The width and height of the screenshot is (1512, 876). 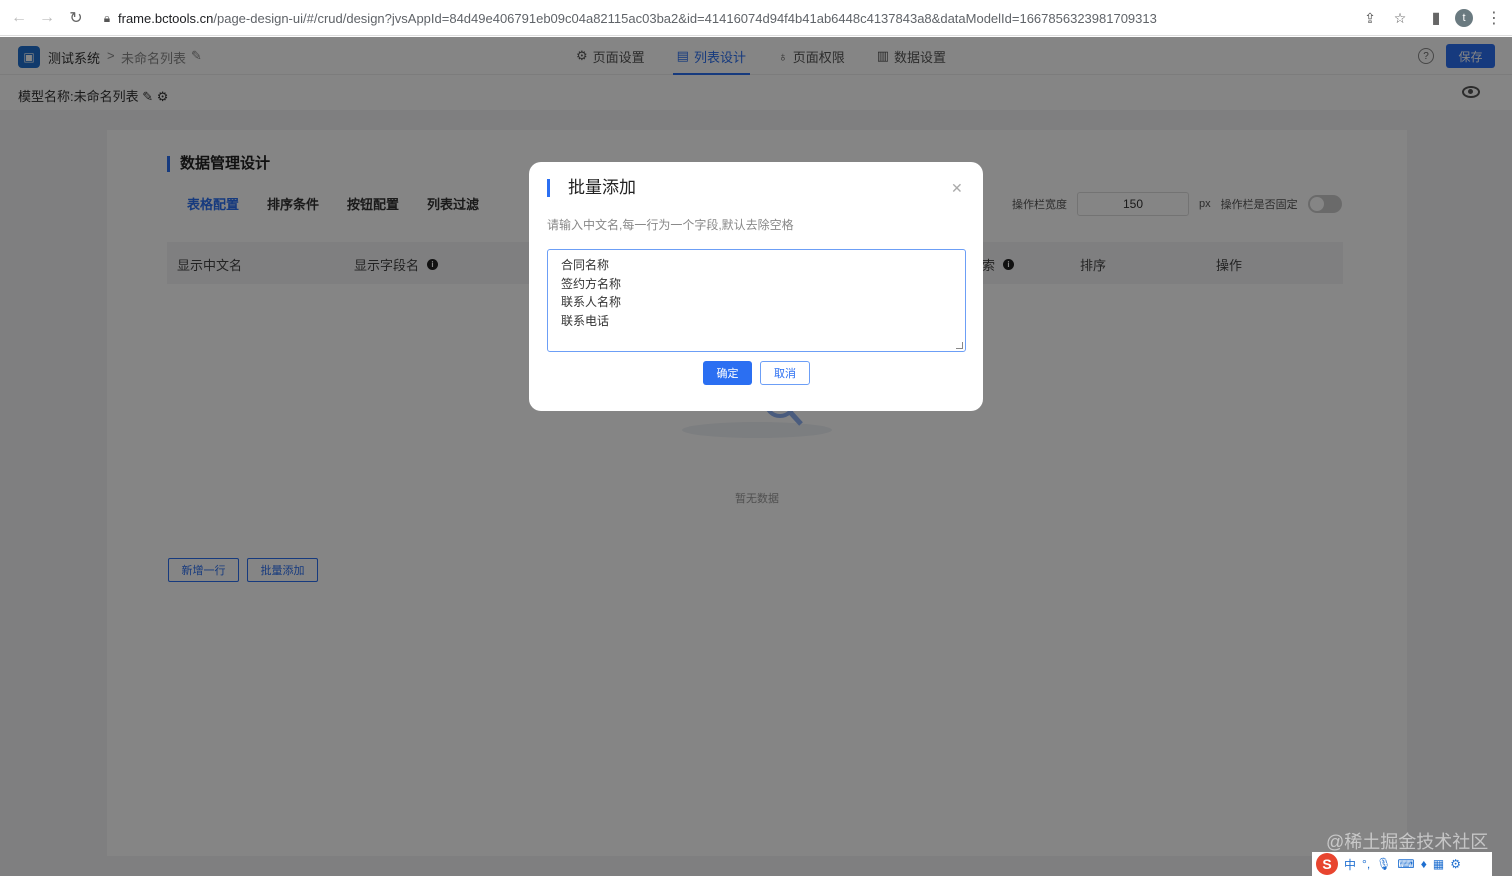 What do you see at coordinates (1436, 18) in the screenshot?
I see `sidepanel-icon: ▮` at bounding box center [1436, 18].